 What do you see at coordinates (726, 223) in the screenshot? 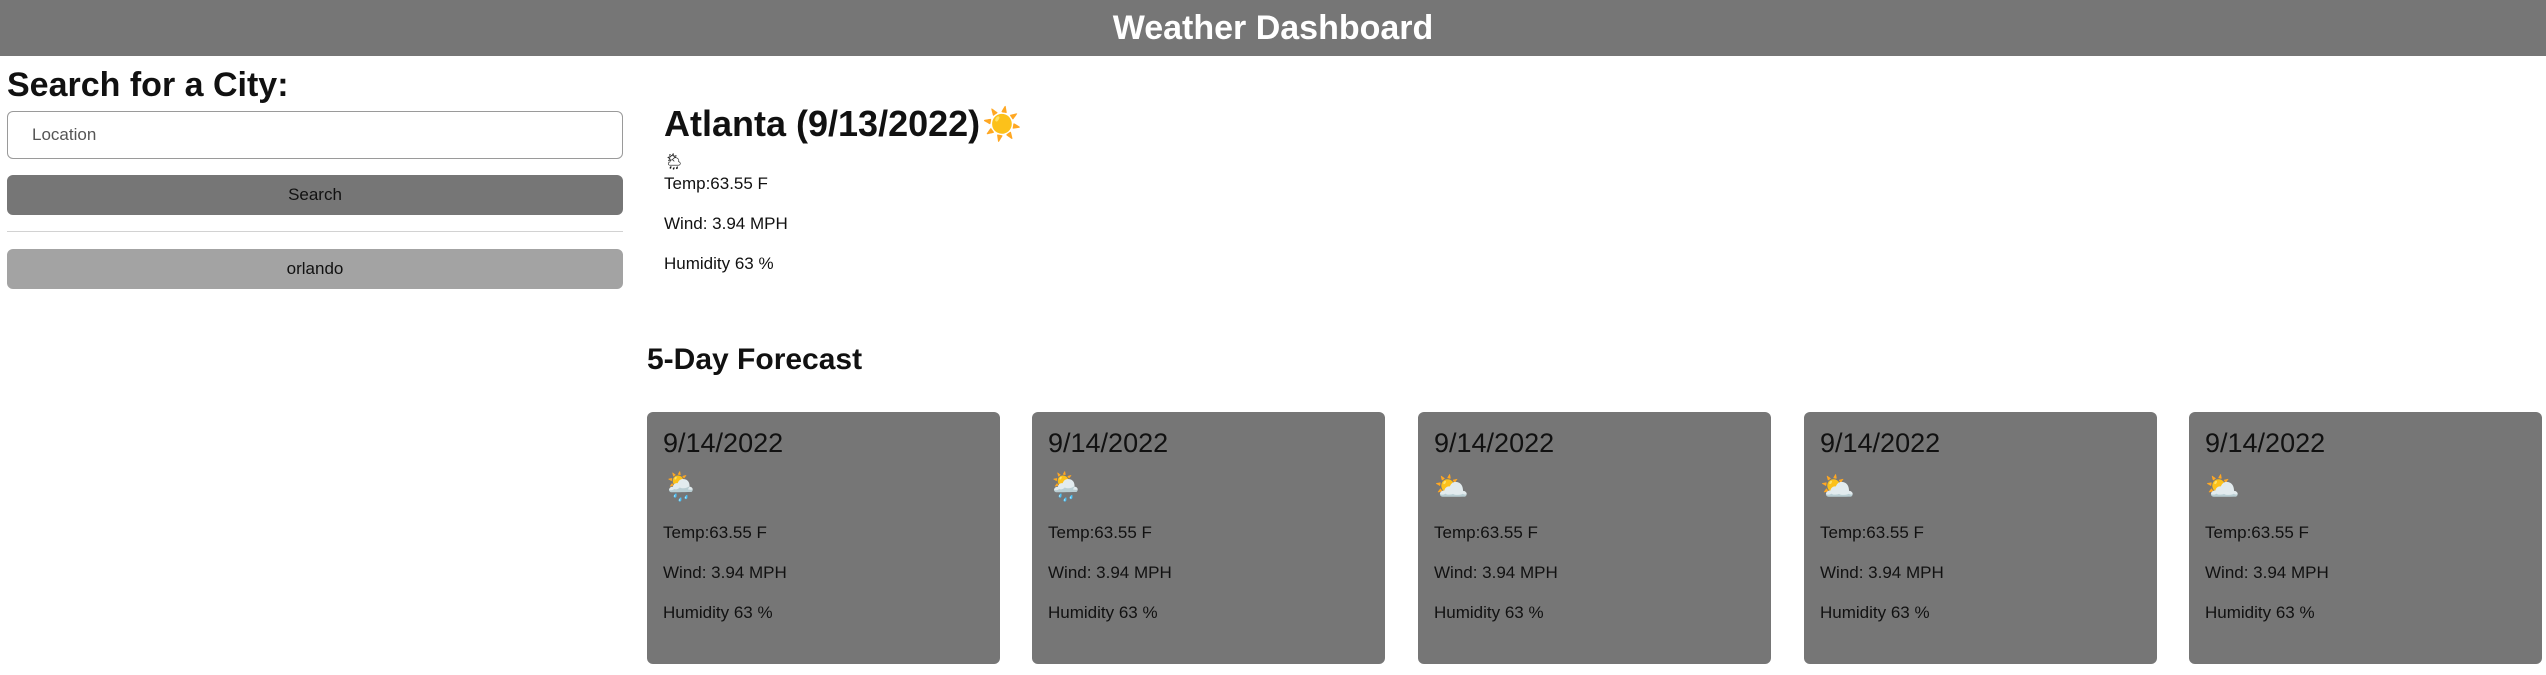
I see `current-wind: Wind: 3.94 MPH` at bounding box center [726, 223].